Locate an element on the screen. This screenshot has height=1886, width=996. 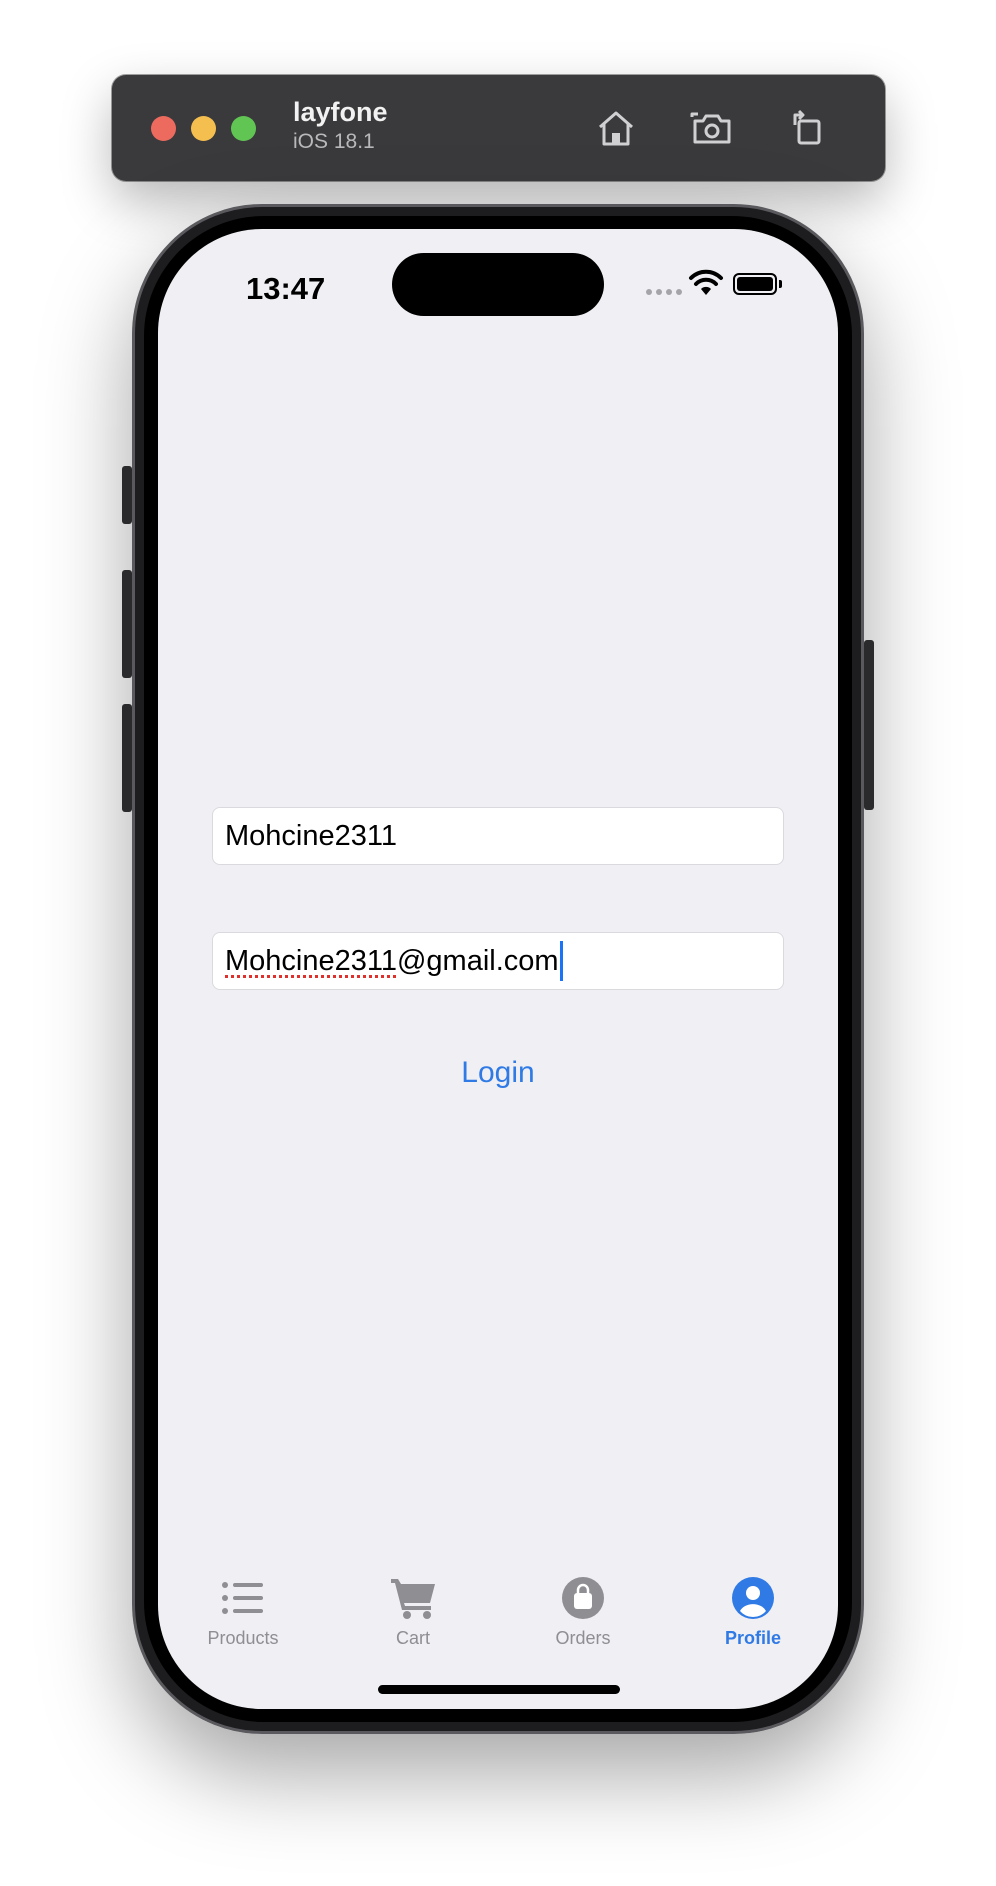
volume-down-button is located at coordinates (127, 758).